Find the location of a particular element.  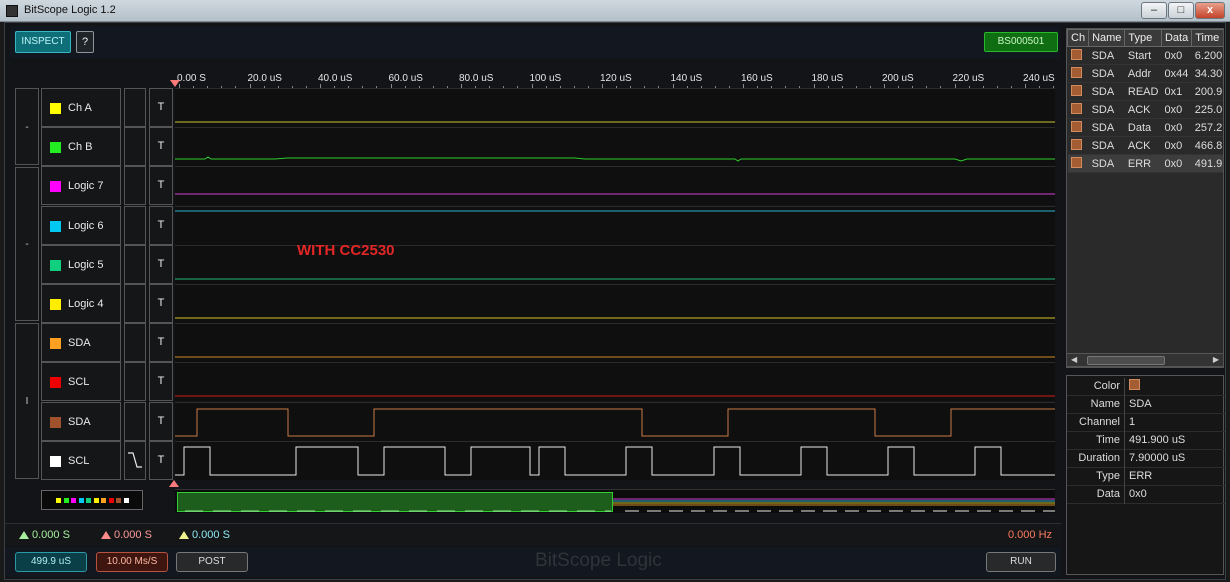

overview-trigger-marker is located at coordinates (174, 483).